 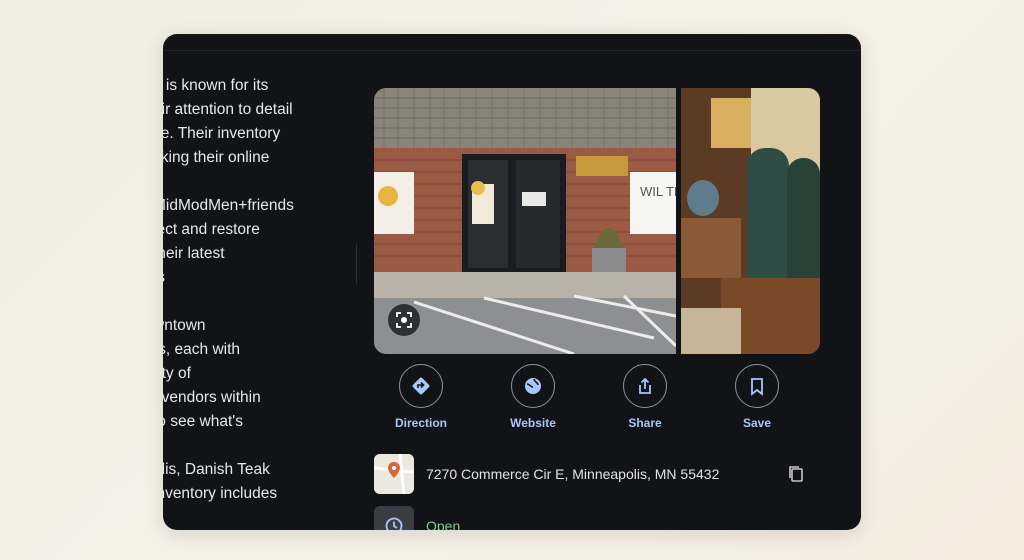 I want to click on copy-address-button, so click(x=796, y=474).